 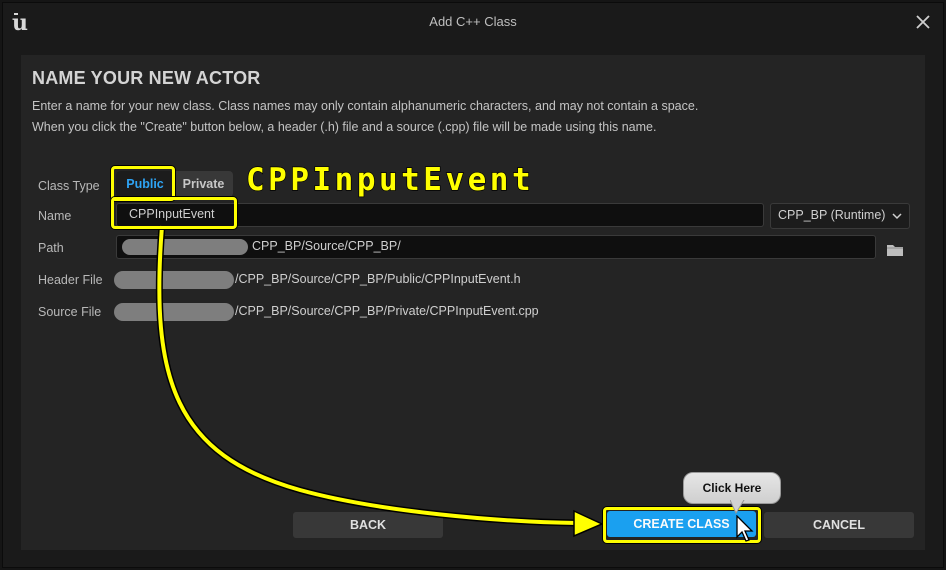 I want to click on chevron-down-icon, so click(x=897, y=216).